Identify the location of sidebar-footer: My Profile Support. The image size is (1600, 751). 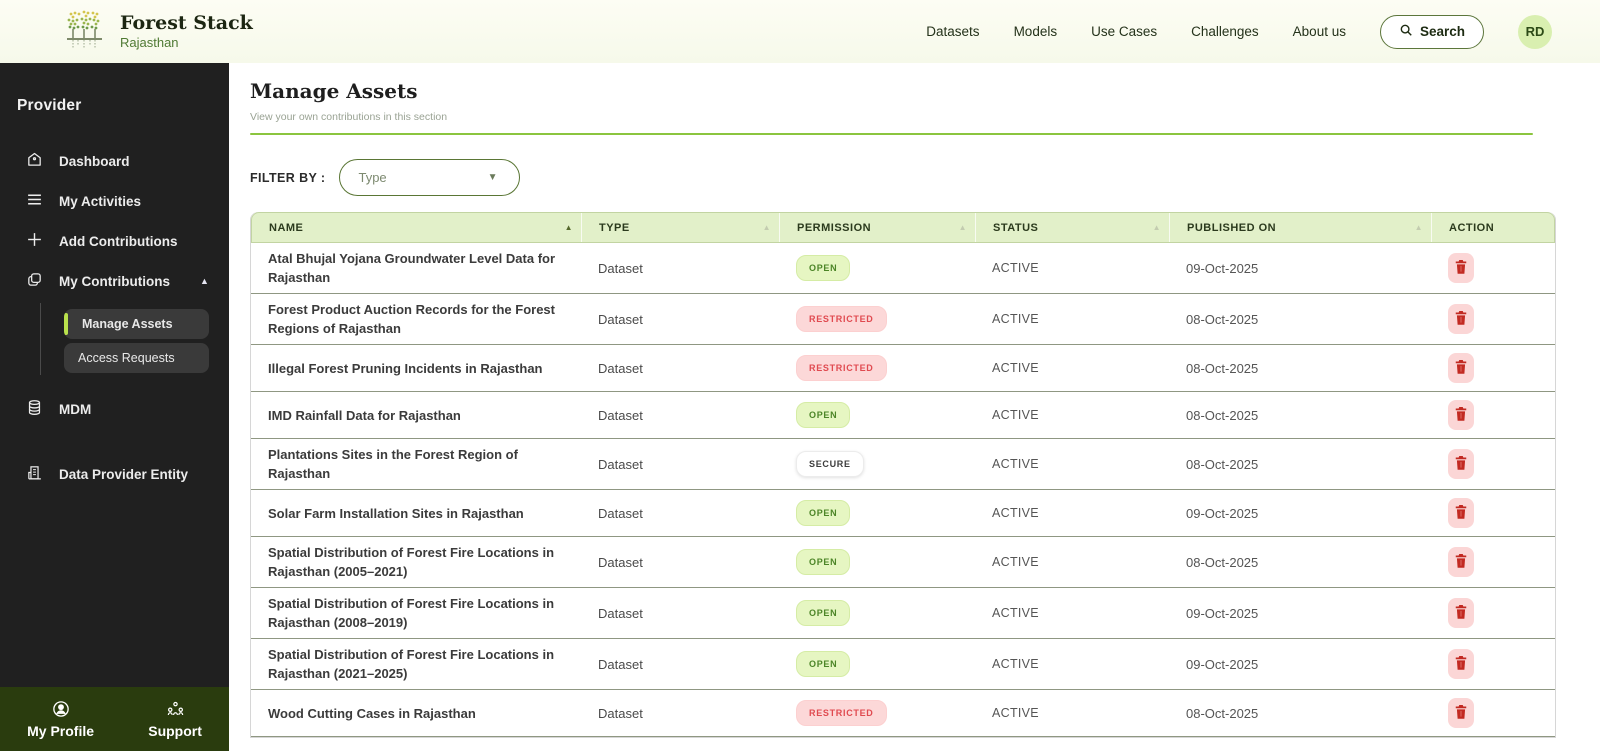
(114, 719).